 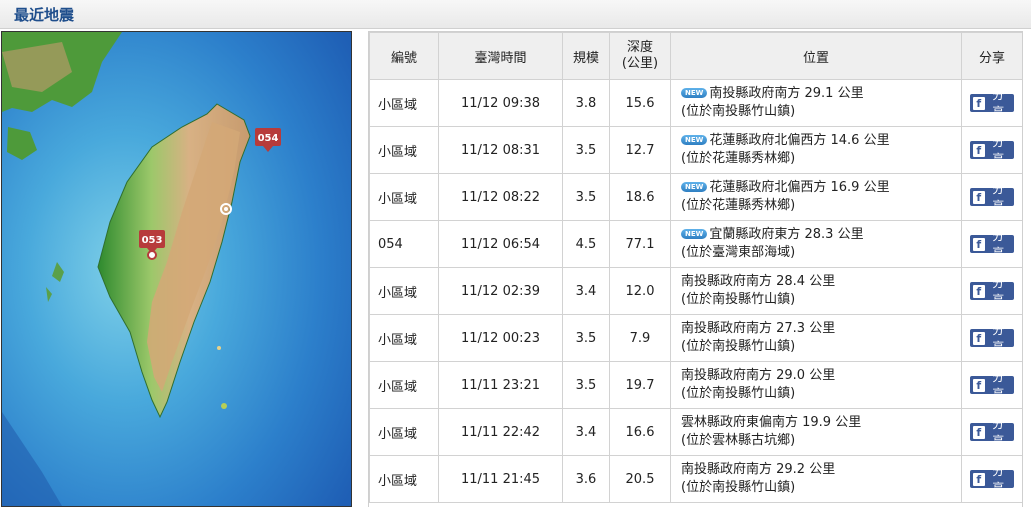 I want to click on cell-location: 雲林縣政府東偏南方 19.9 公里 (位於雲林縣古坑鄉), so click(x=816, y=432).